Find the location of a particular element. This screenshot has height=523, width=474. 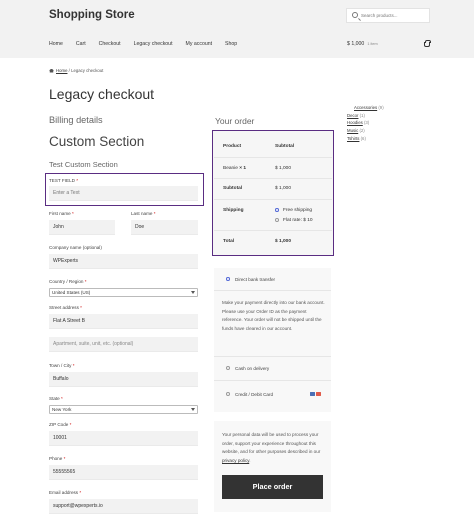

first-name-label: First name * is located at coordinates (61, 213).